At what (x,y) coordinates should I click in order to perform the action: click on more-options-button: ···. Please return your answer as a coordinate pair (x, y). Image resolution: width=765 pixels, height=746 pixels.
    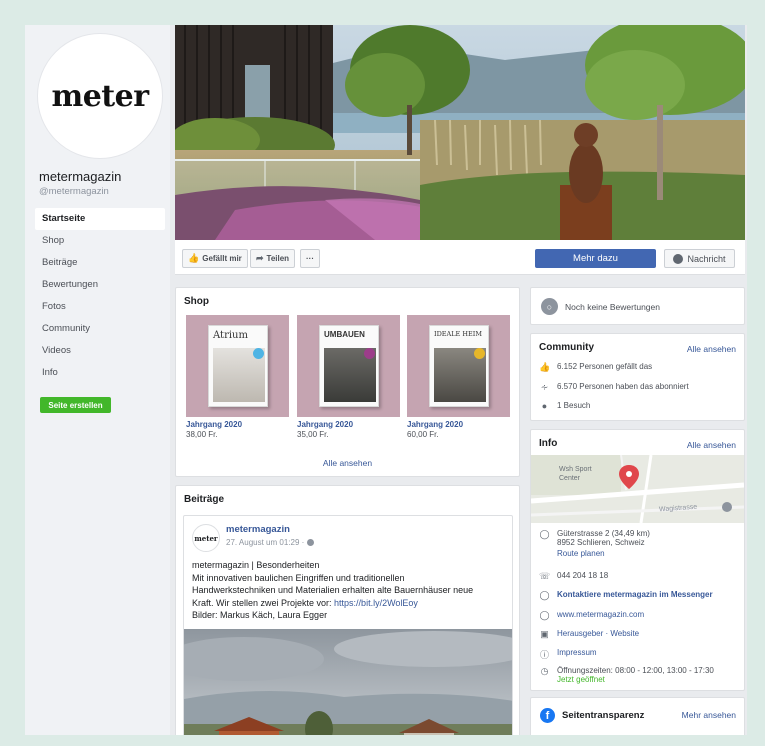
    Looking at the image, I should click on (310, 258).